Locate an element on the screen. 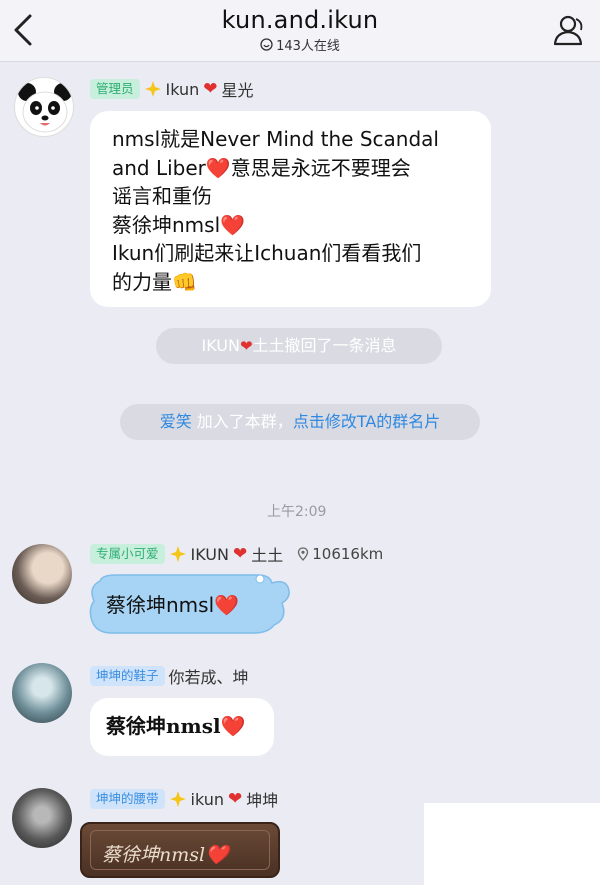 The width and height of the screenshot is (600, 885). message-bubble-scroll: 蔡徐坤nmsl❤️ is located at coordinates (180, 850).